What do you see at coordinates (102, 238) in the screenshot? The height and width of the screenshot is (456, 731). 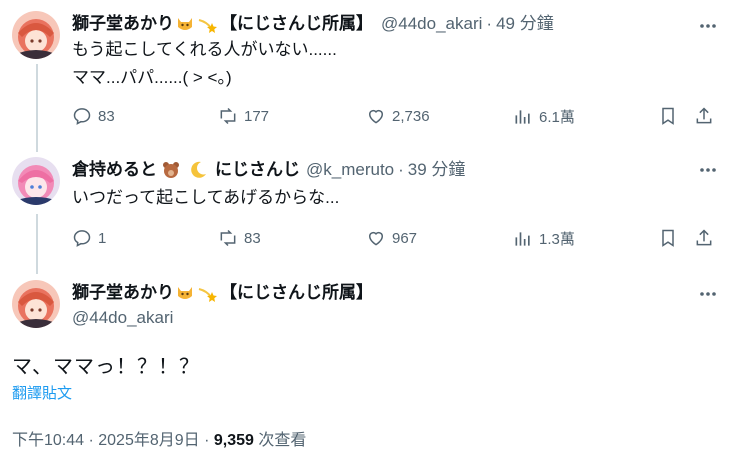 I see `reply-count: 1` at bounding box center [102, 238].